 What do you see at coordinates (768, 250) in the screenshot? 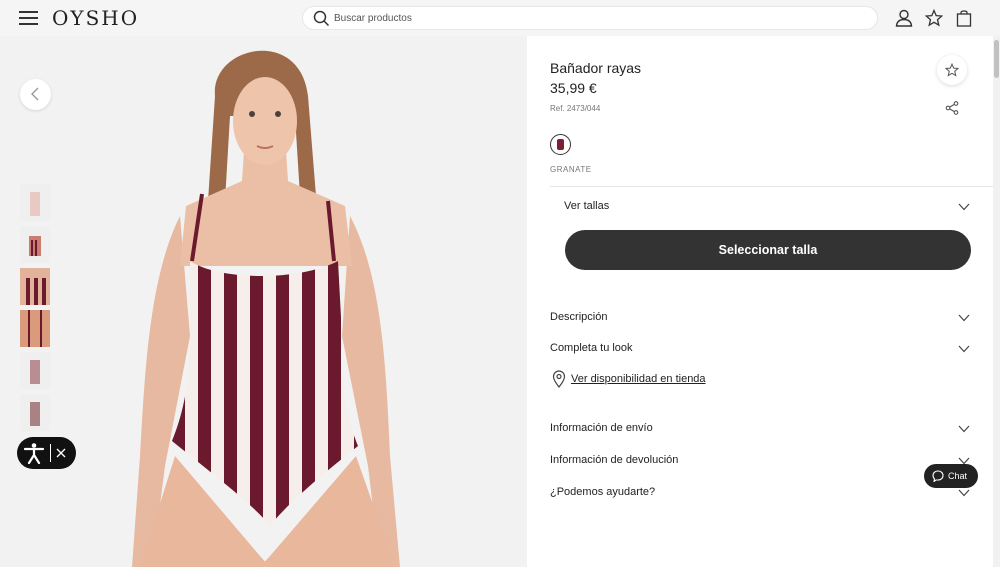
I see `select-size-button: Seleccionar talla` at bounding box center [768, 250].